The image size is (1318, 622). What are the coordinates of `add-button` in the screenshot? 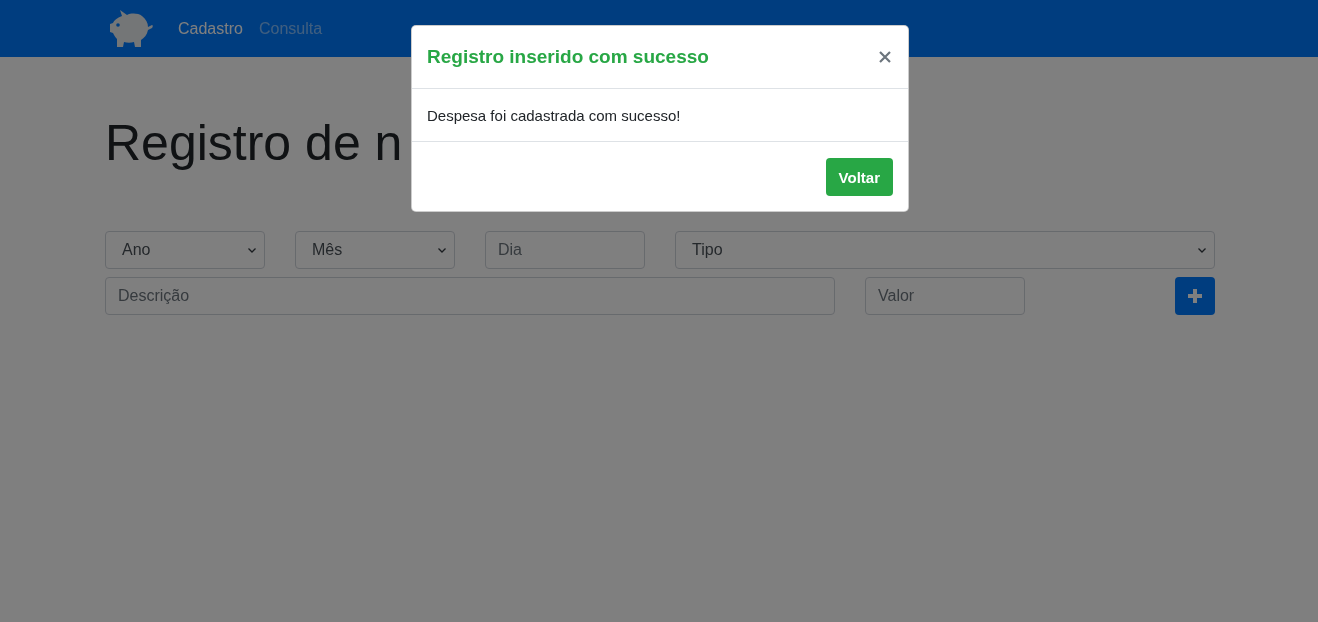 It's located at (1195, 296).